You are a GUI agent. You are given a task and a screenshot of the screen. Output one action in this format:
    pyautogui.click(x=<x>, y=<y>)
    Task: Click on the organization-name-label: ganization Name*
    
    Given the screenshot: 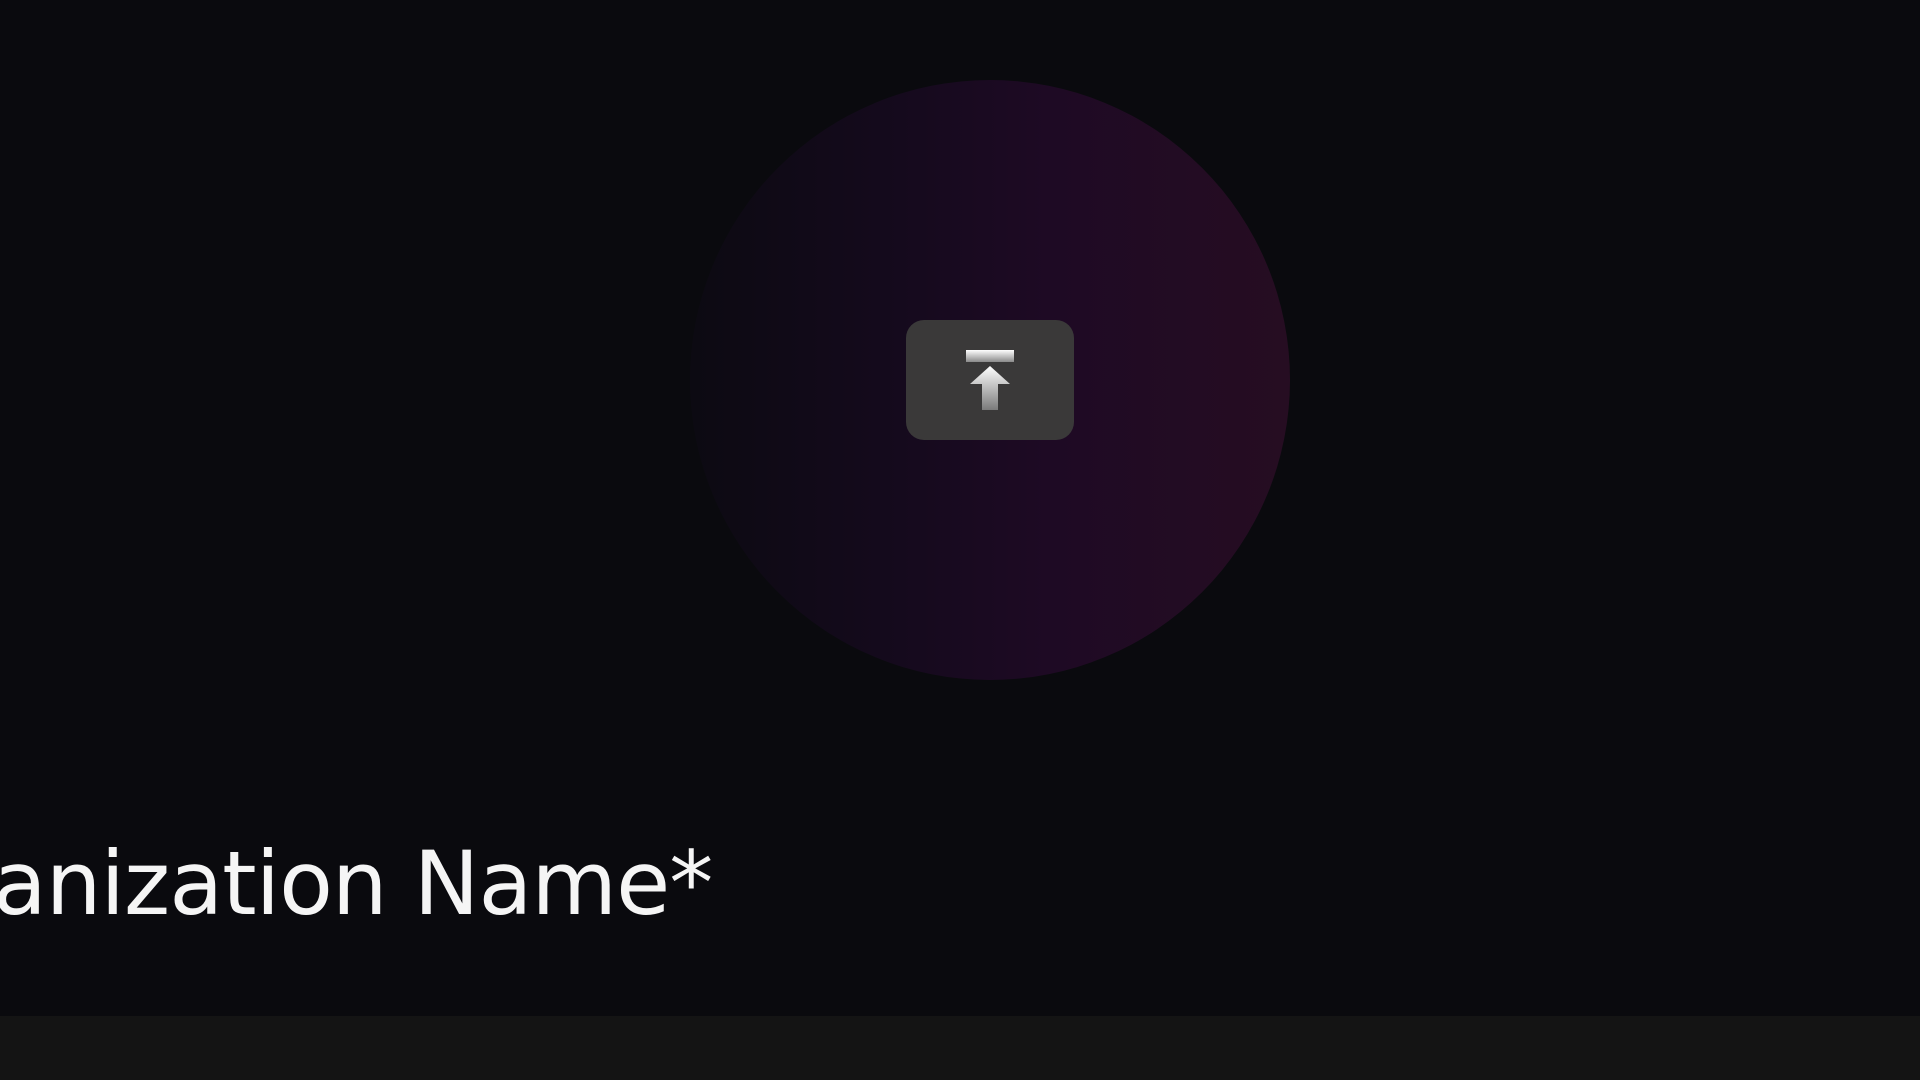 What is the action you would take?
    pyautogui.click(x=356, y=883)
    